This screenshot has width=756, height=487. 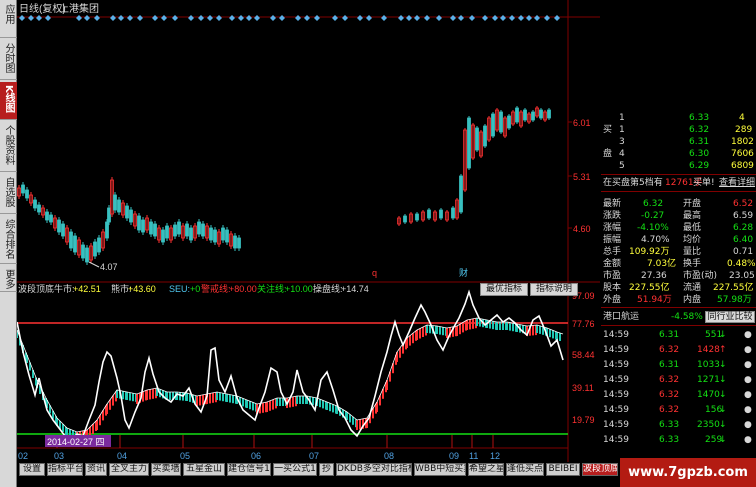 I want to click on low-price-label: 4.07, so click(x=109, y=267).